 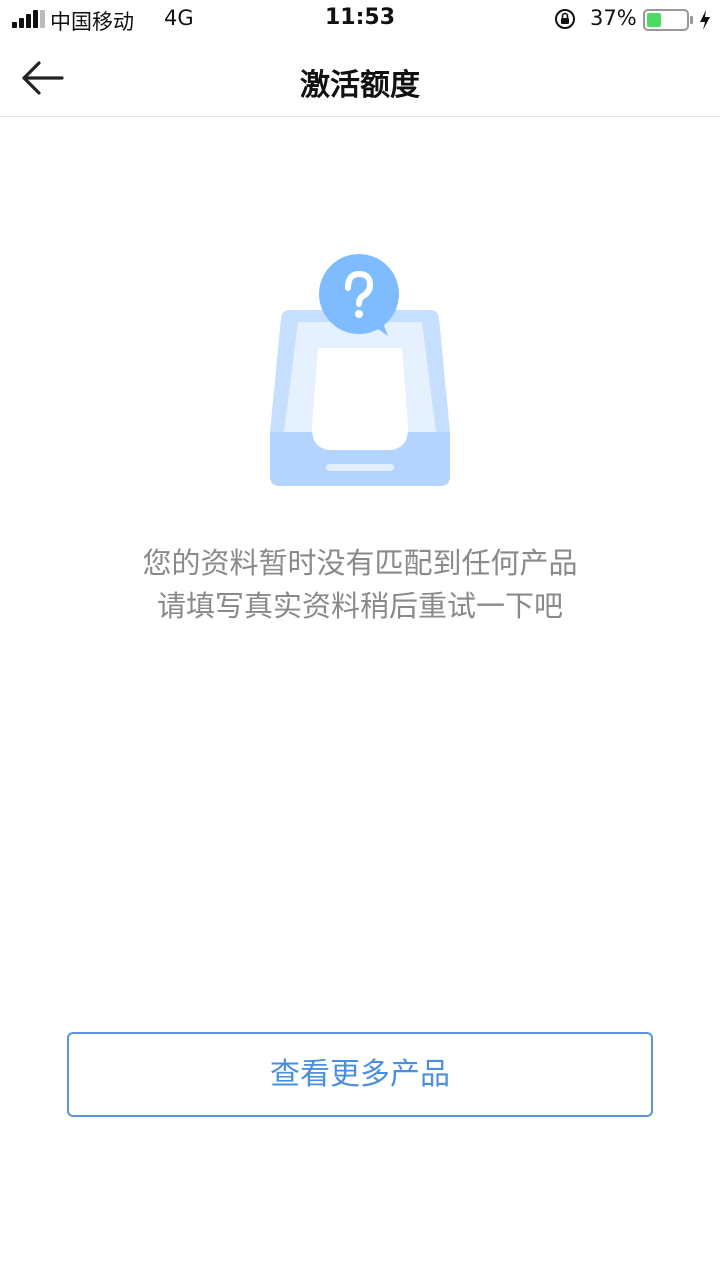 What do you see at coordinates (360, 1074) in the screenshot?
I see `view-more-products-button: 查看更多产品` at bounding box center [360, 1074].